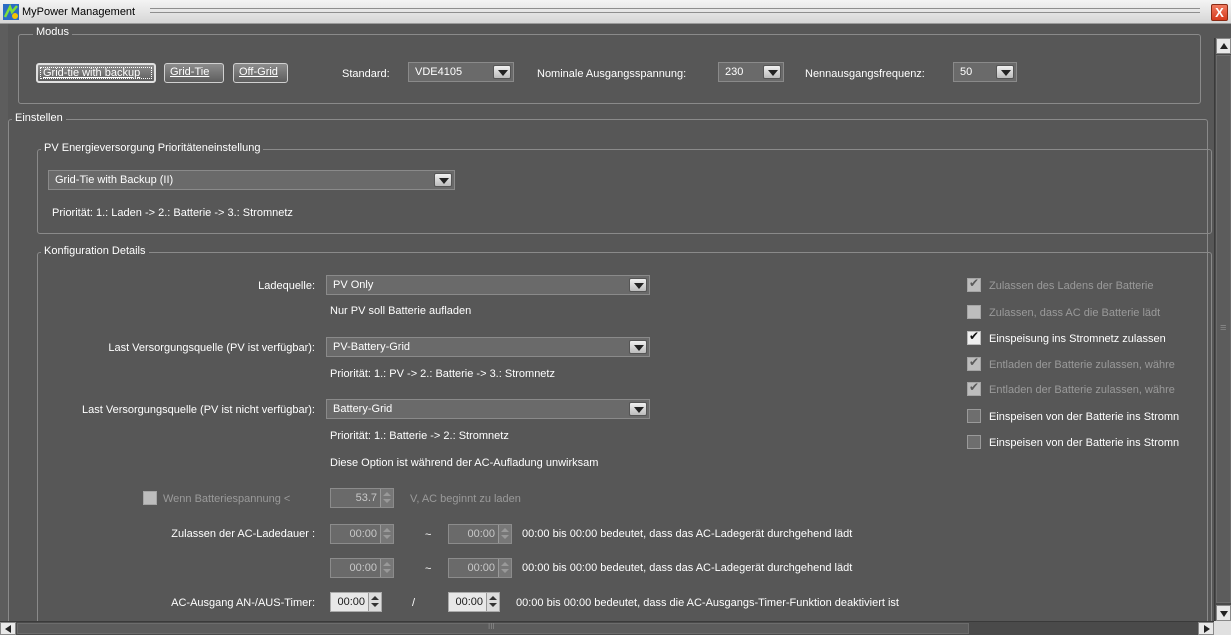  Describe the element at coordinates (1223, 46) in the screenshot. I see `scroll-up-icon` at that location.